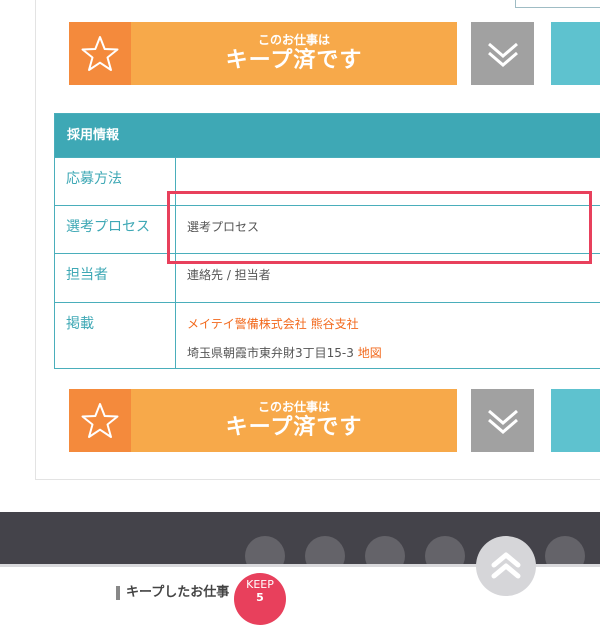 Image resolution: width=600 pixels, height=625 pixels. What do you see at coordinates (557, 4) in the screenshot?
I see `top-tab-edge` at bounding box center [557, 4].